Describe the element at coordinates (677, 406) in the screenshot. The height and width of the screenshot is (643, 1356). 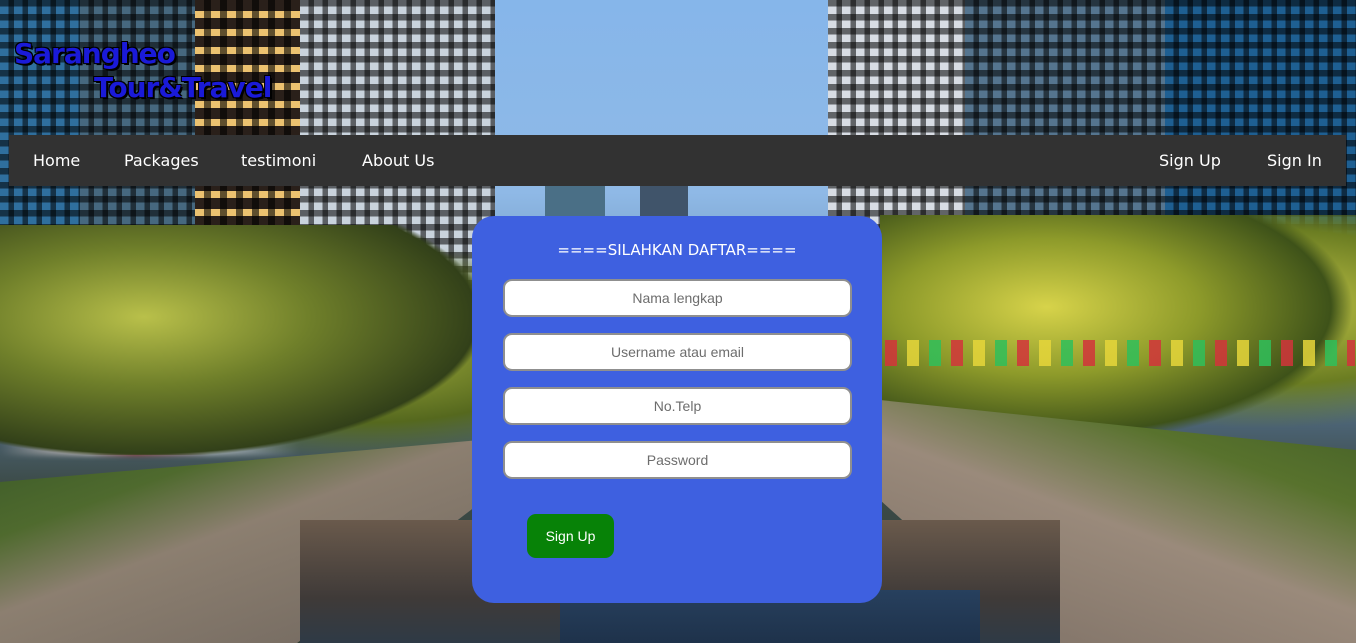
I see `phone-field` at that location.